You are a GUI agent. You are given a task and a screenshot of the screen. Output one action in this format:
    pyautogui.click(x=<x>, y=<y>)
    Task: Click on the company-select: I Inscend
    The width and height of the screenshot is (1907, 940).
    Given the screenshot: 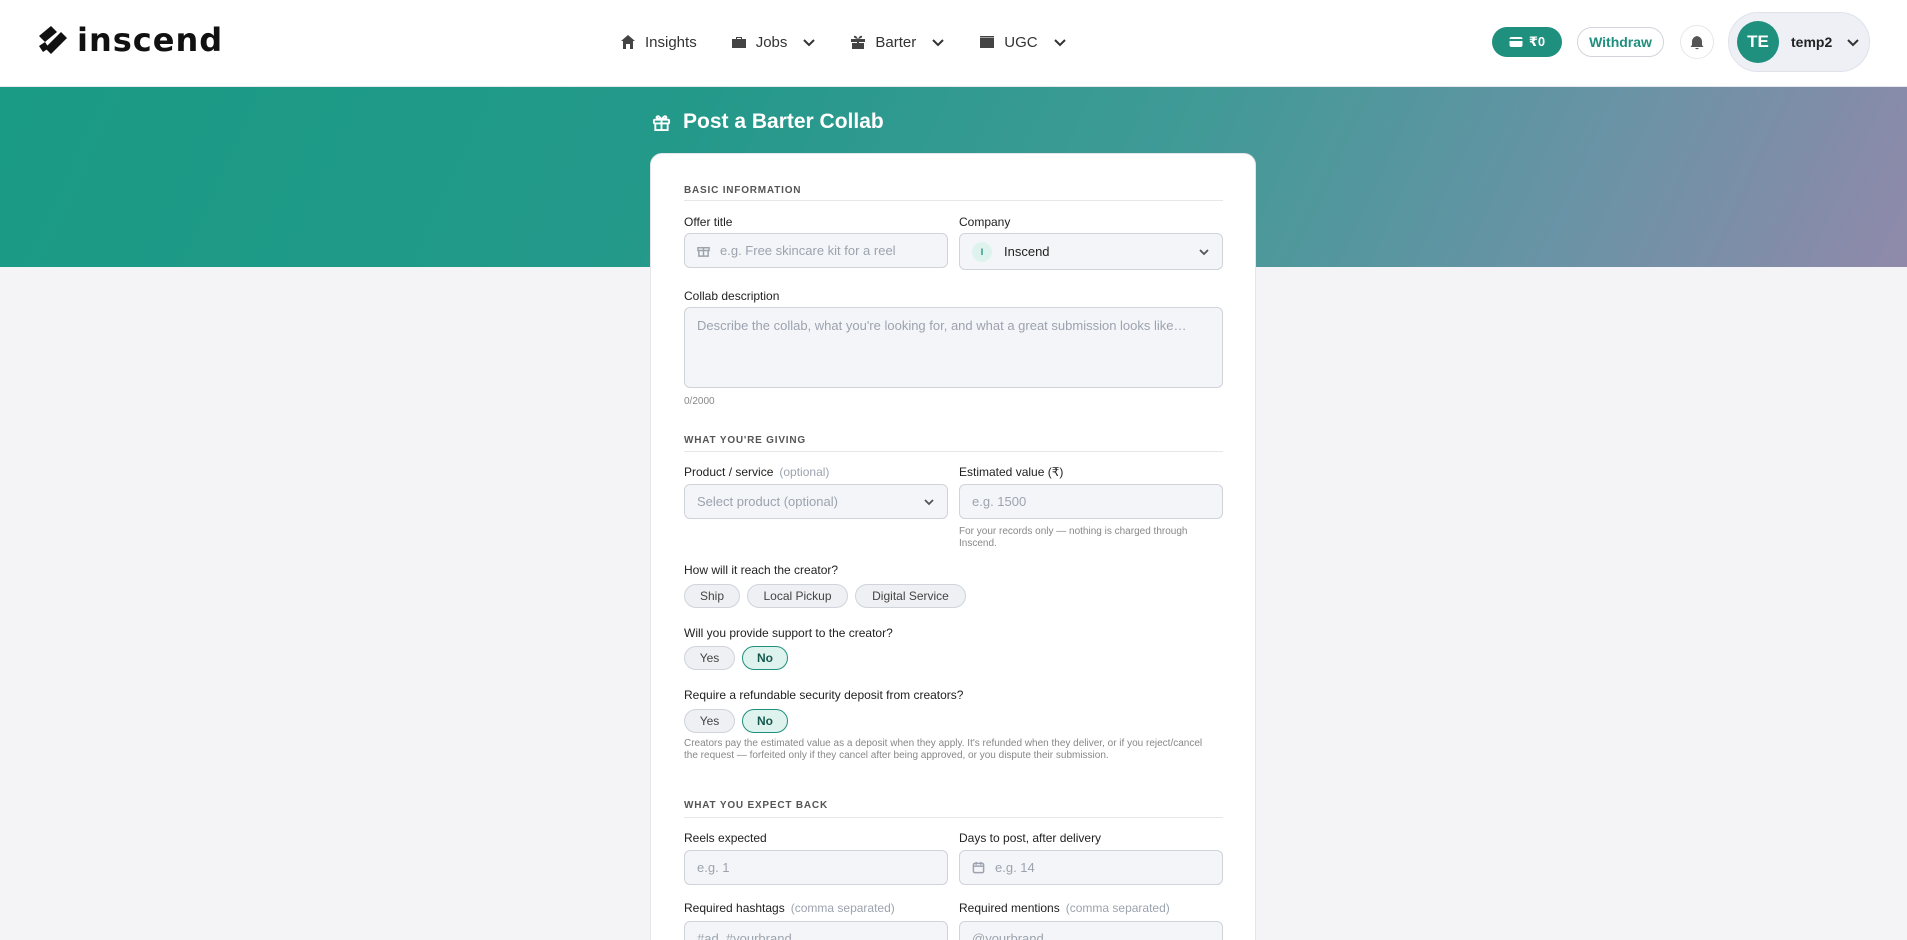 What is the action you would take?
    pyautogui.click(x=1091, y=251)
    